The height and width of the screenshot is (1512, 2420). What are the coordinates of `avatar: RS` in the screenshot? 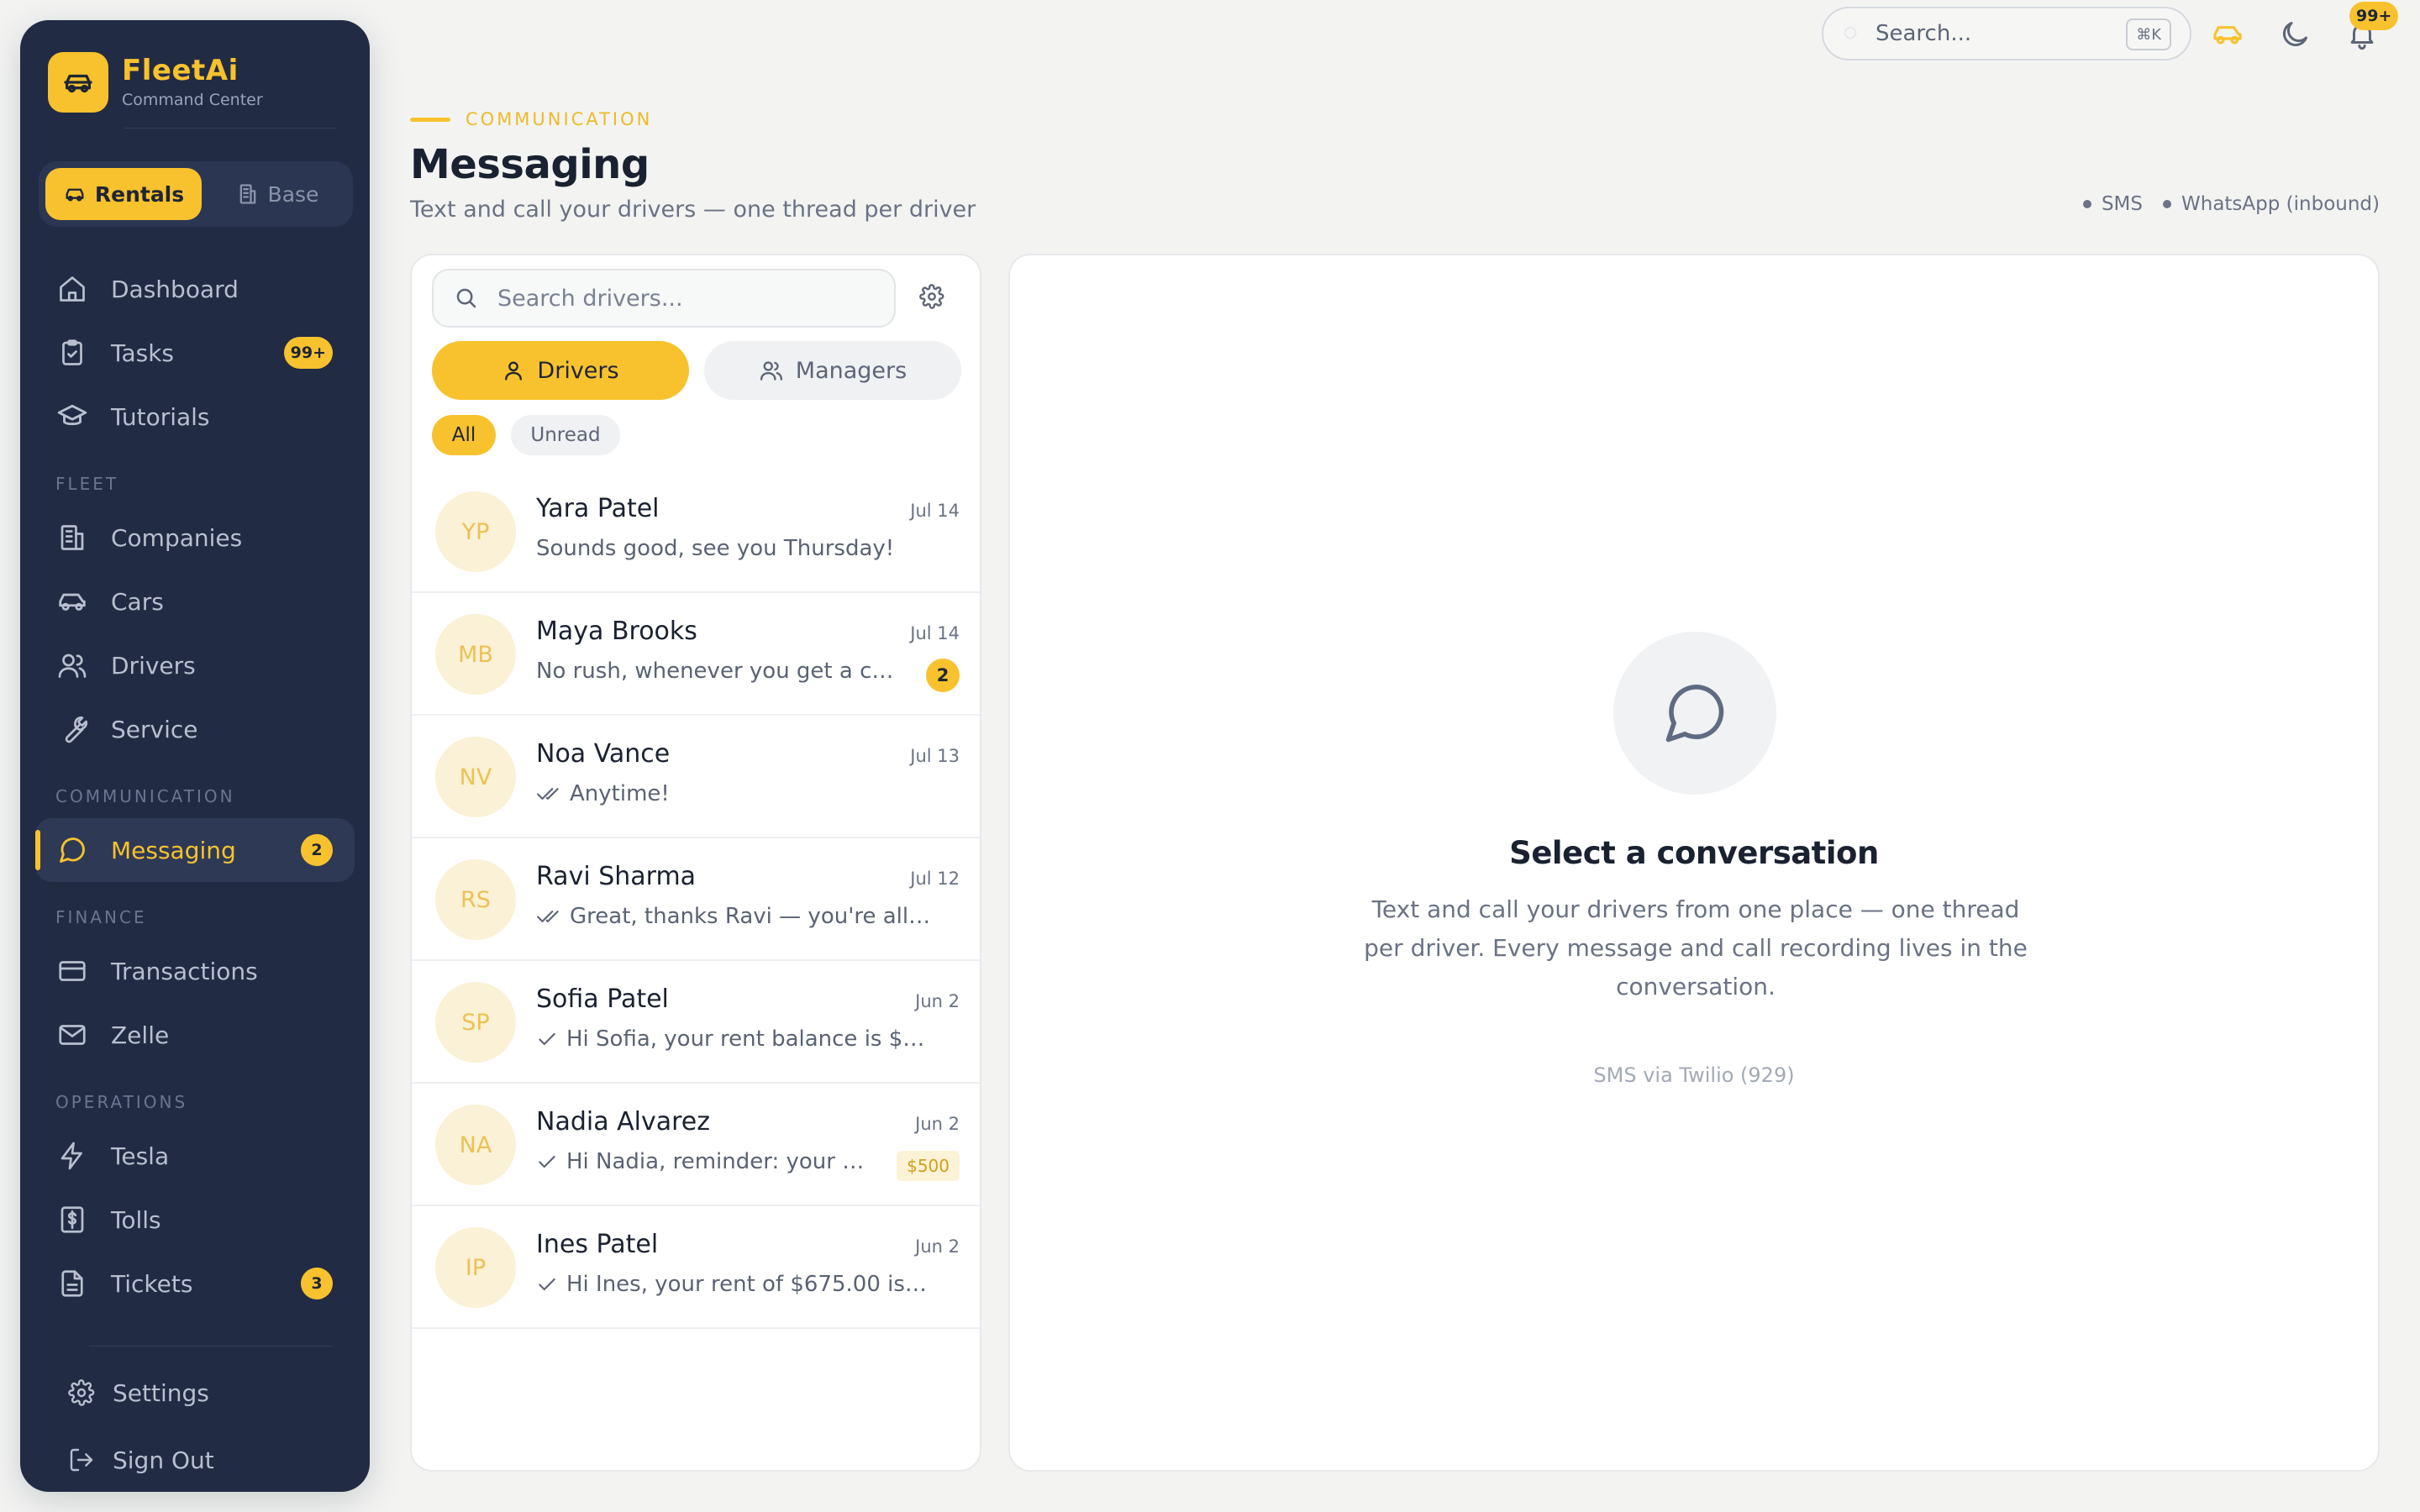 It's located at (476, 899).